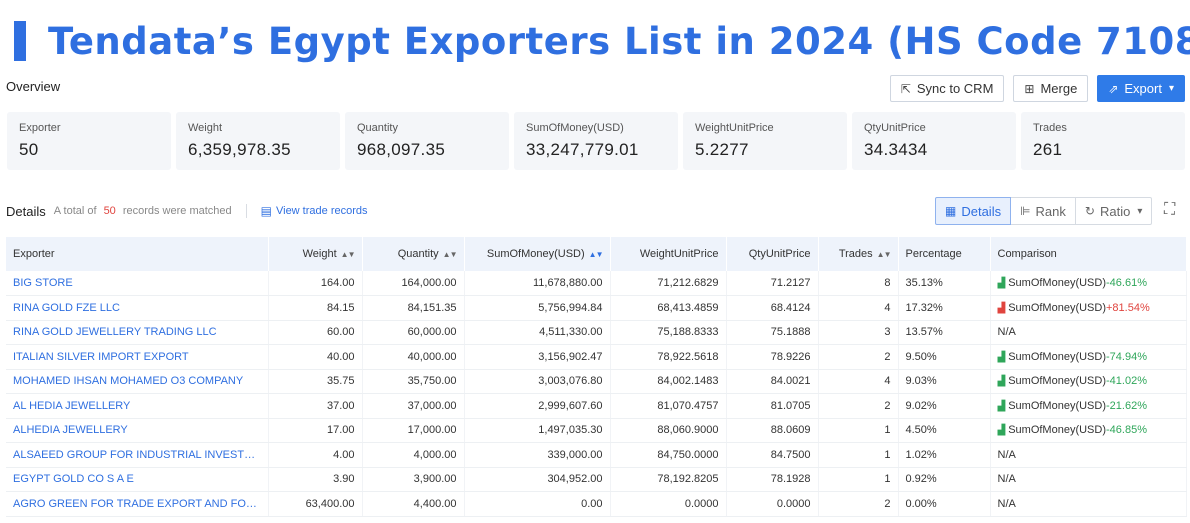 The image size is (1190, 523). Describe the element at coordinates (537, 308) in the screenshot. I see `cell-sum-of-money: 5,756,994.84` at that location.